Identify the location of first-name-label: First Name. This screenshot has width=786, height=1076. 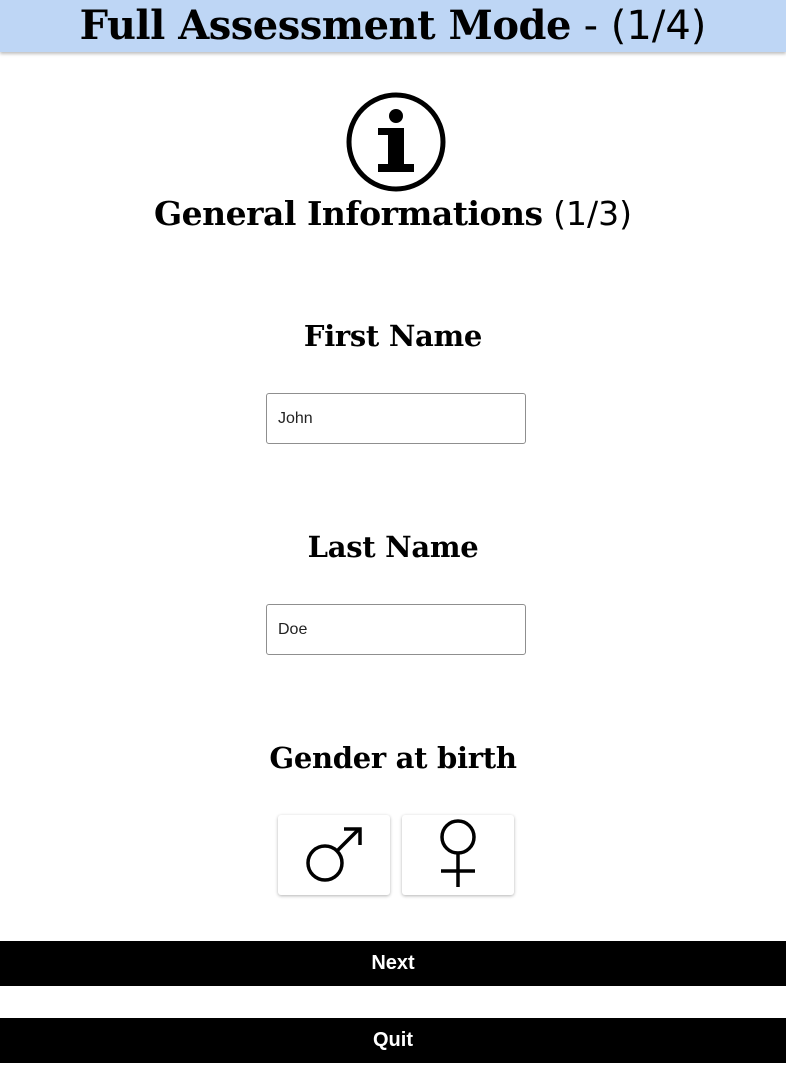
(393, 336).